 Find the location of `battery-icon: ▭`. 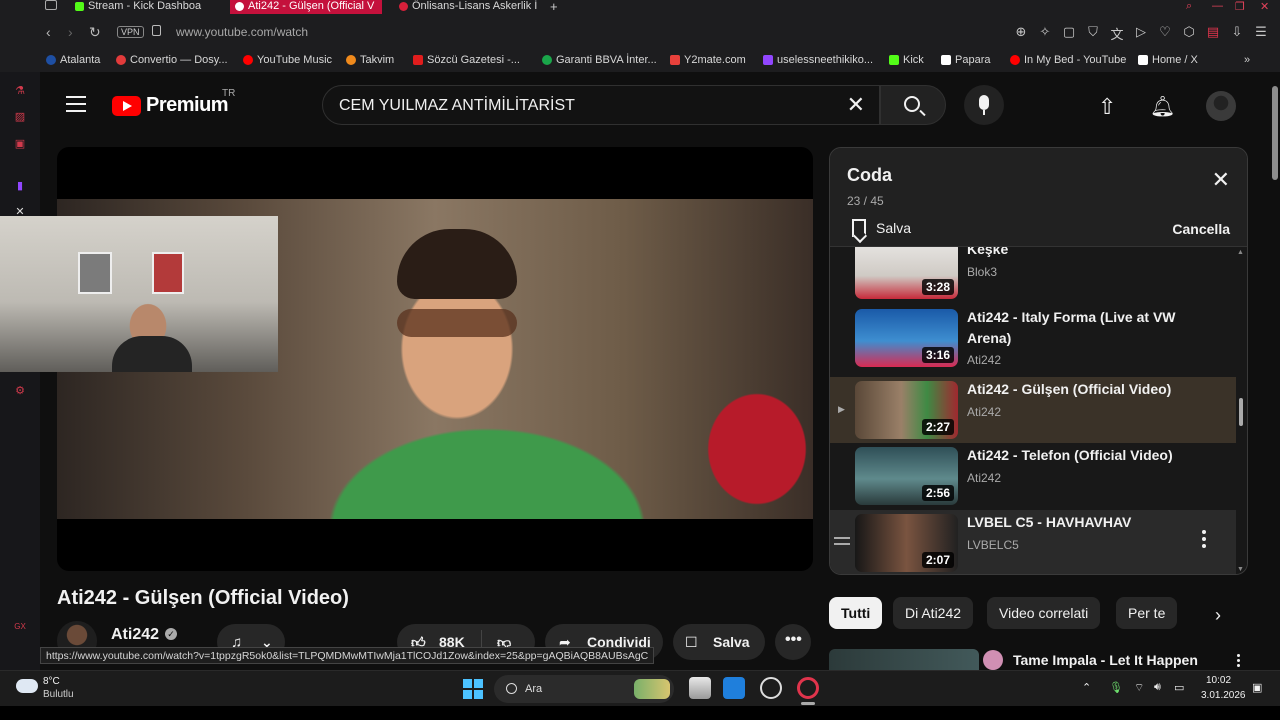

battery-icon: ▭ is located at coordinates (1179, 687).